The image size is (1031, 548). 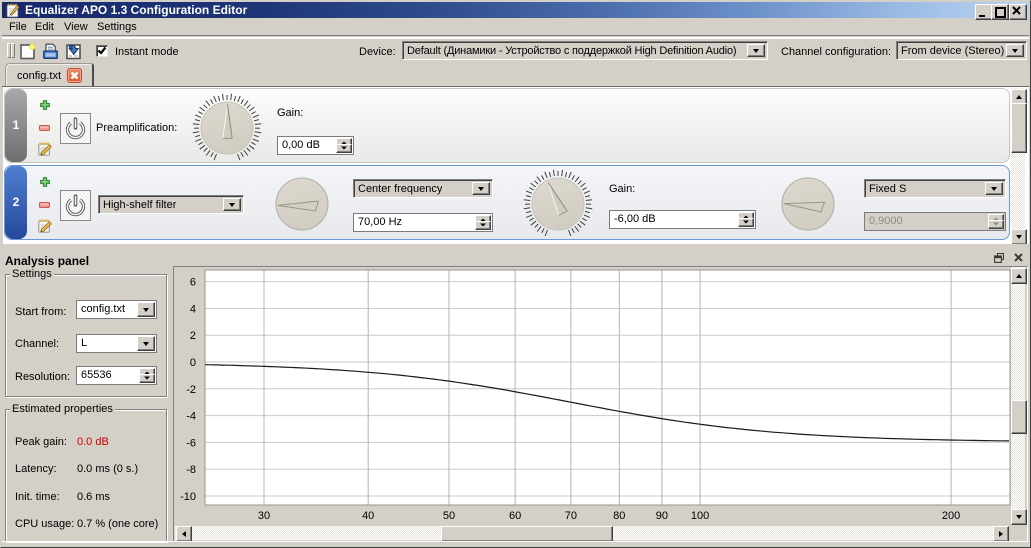 I want to click on svg-text: -6, so click(x=191, y=443).